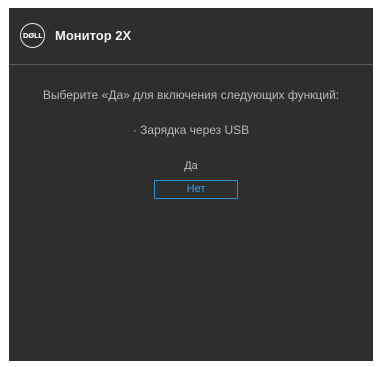  Describe the element at coordinates (196, 189) in the screenshot. I see `no-option-button: Нет` at that location.